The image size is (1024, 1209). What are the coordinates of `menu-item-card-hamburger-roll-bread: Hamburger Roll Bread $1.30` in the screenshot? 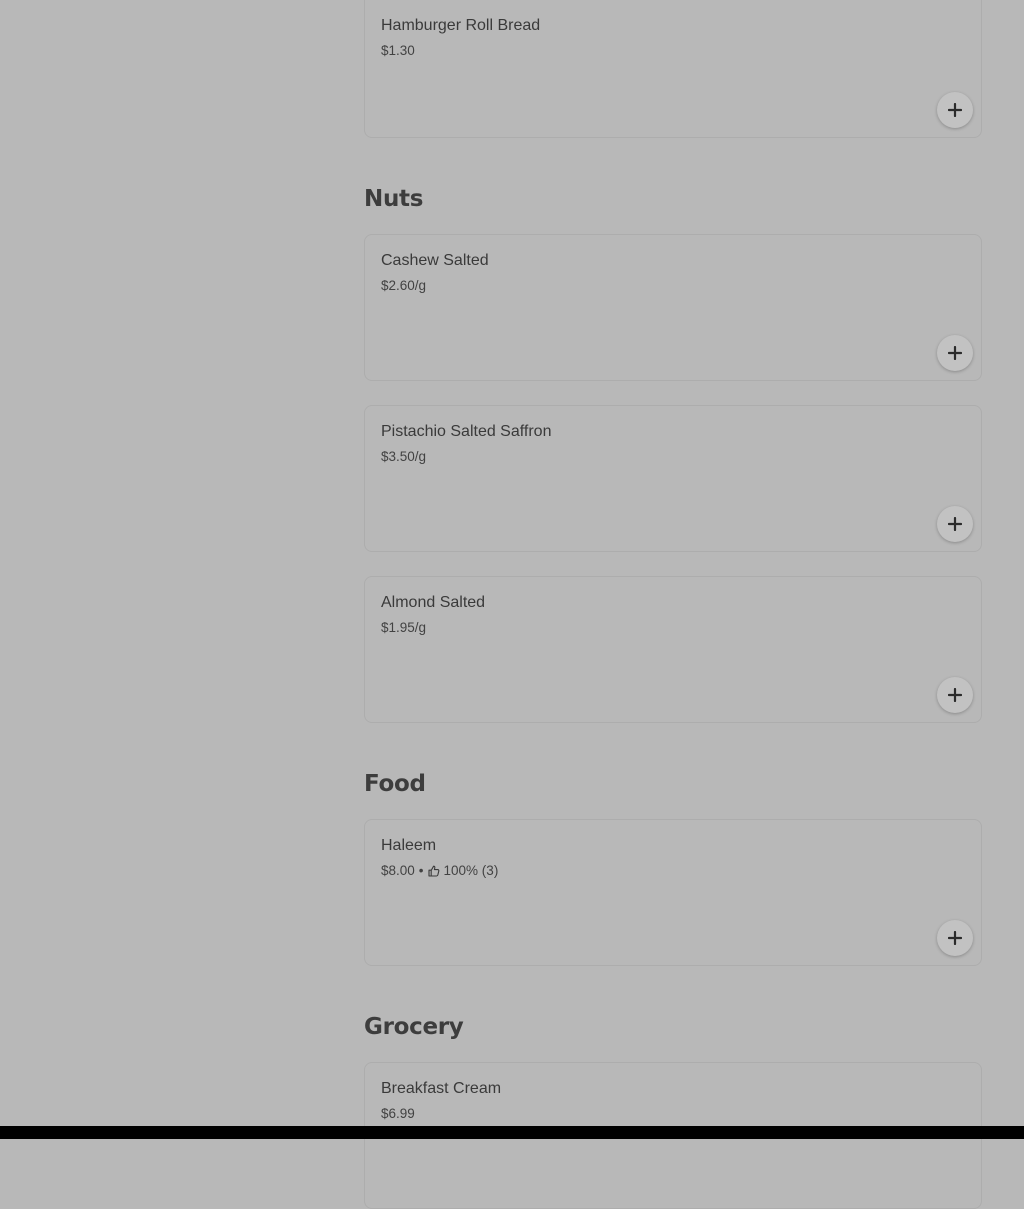 It's located at (673, 69).